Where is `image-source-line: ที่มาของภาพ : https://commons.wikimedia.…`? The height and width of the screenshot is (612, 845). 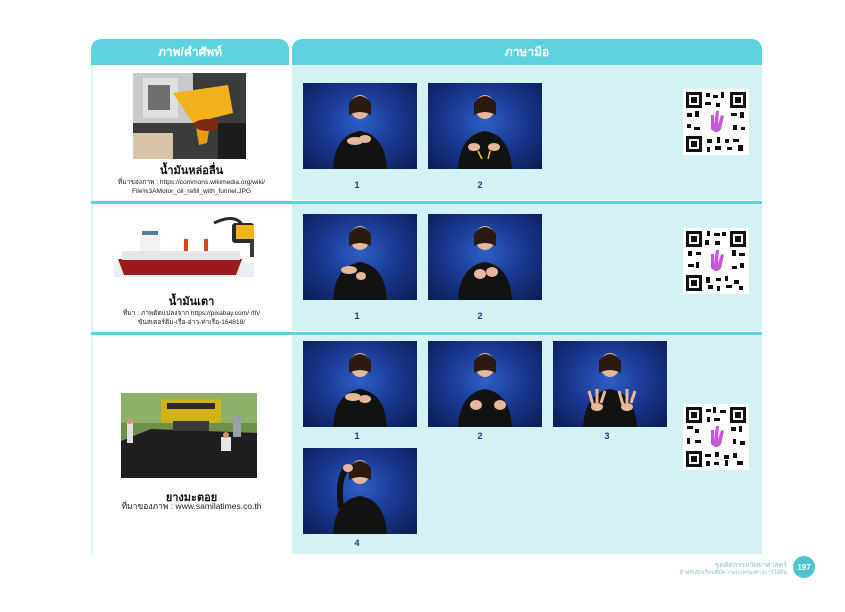 image-source-line: ที่มาของภาพ : https://commons.wikimedia.… is located at coordinates (191, 182).